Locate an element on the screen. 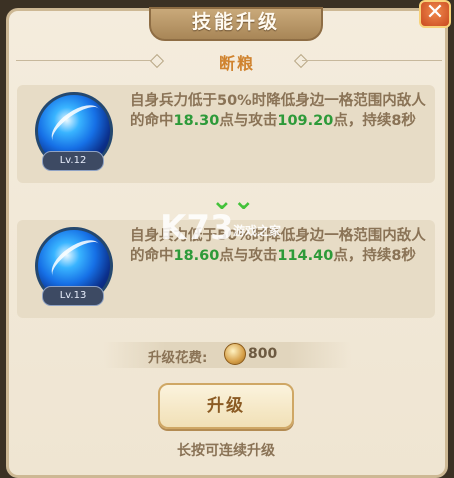 The width and height of the screenshot is (454, 478). skill-name: 断粮 is located at coordinates (236, 63).